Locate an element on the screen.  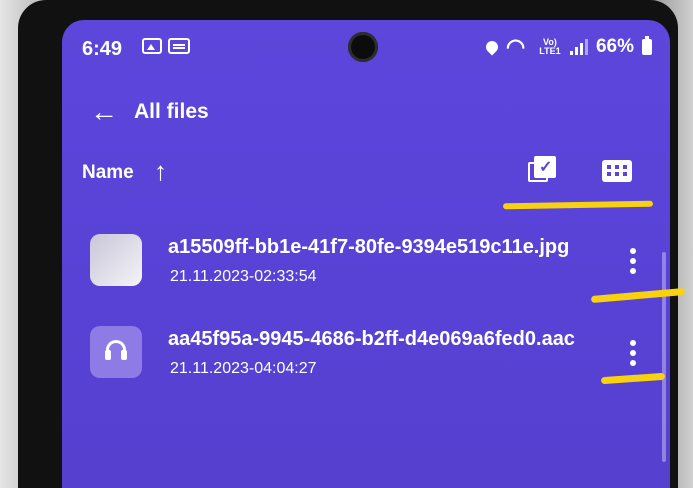
file-date: 21.11.2023-04:04:27 is located at coordinates (243, 368).